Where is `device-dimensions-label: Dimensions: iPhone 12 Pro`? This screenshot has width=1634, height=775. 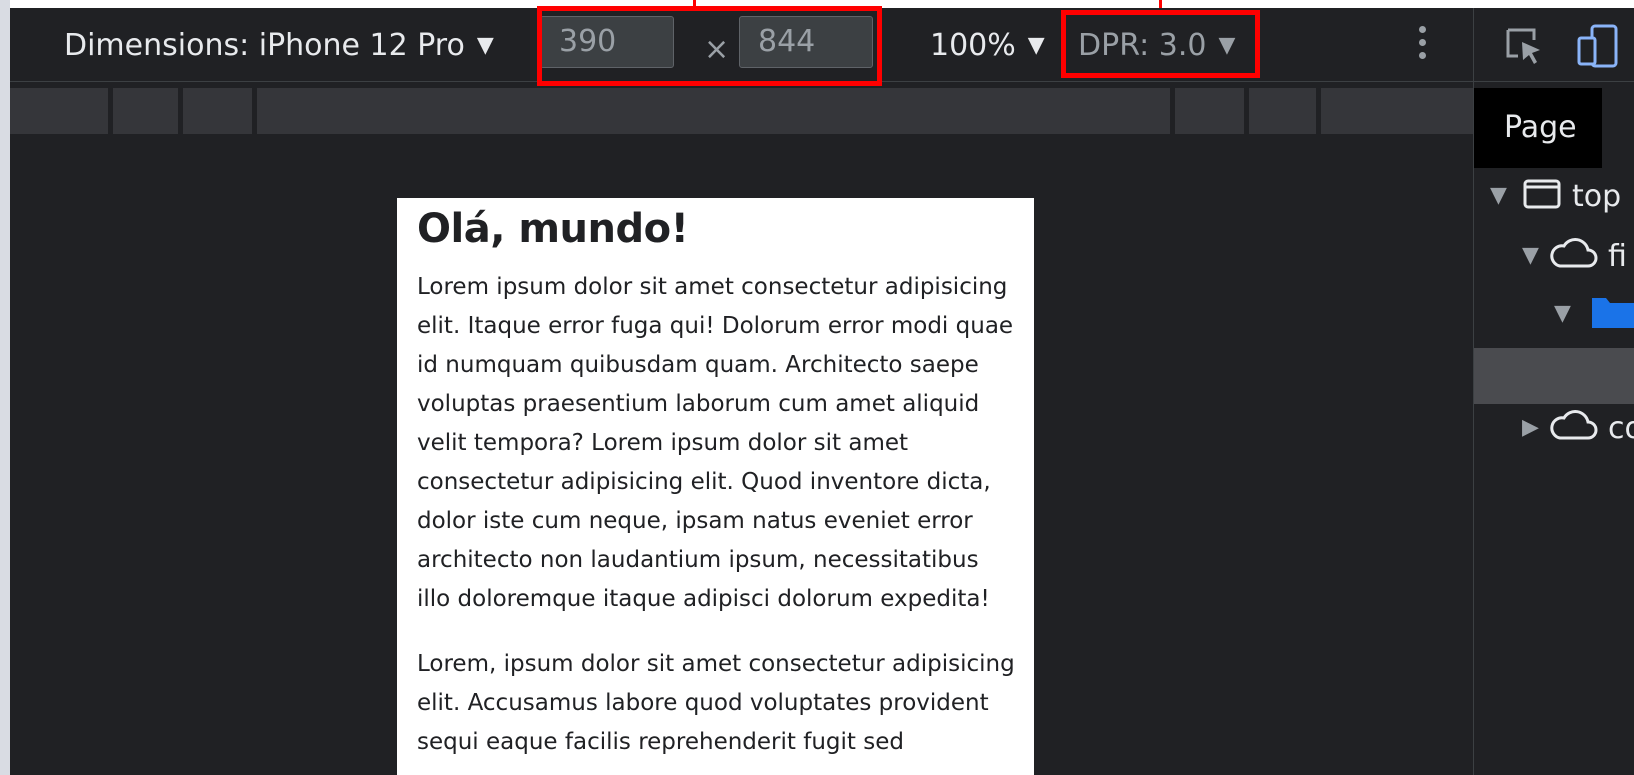 device-dimensions-label: Dimensions: iPhone 12 Pro is located at coordinates (264, 45).